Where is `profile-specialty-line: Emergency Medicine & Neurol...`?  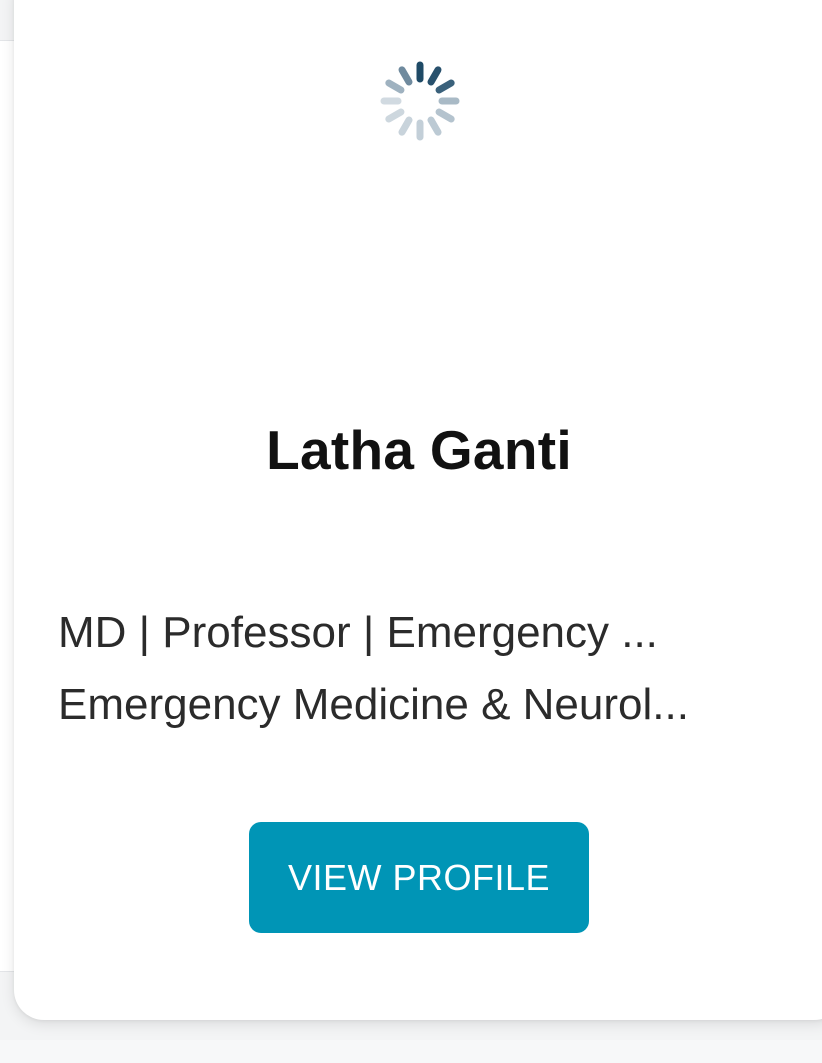
profile-specialty-line: Emergency Medicine & Neurol... is located at coordinates (373, 704).